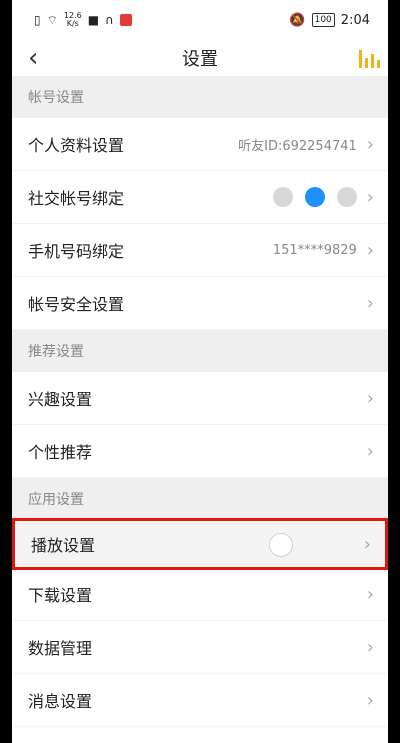  What do you see at coordinates (37, 20) in the screenshot?
I see `sim-icon: ▯` at bounding box center [37, 20].